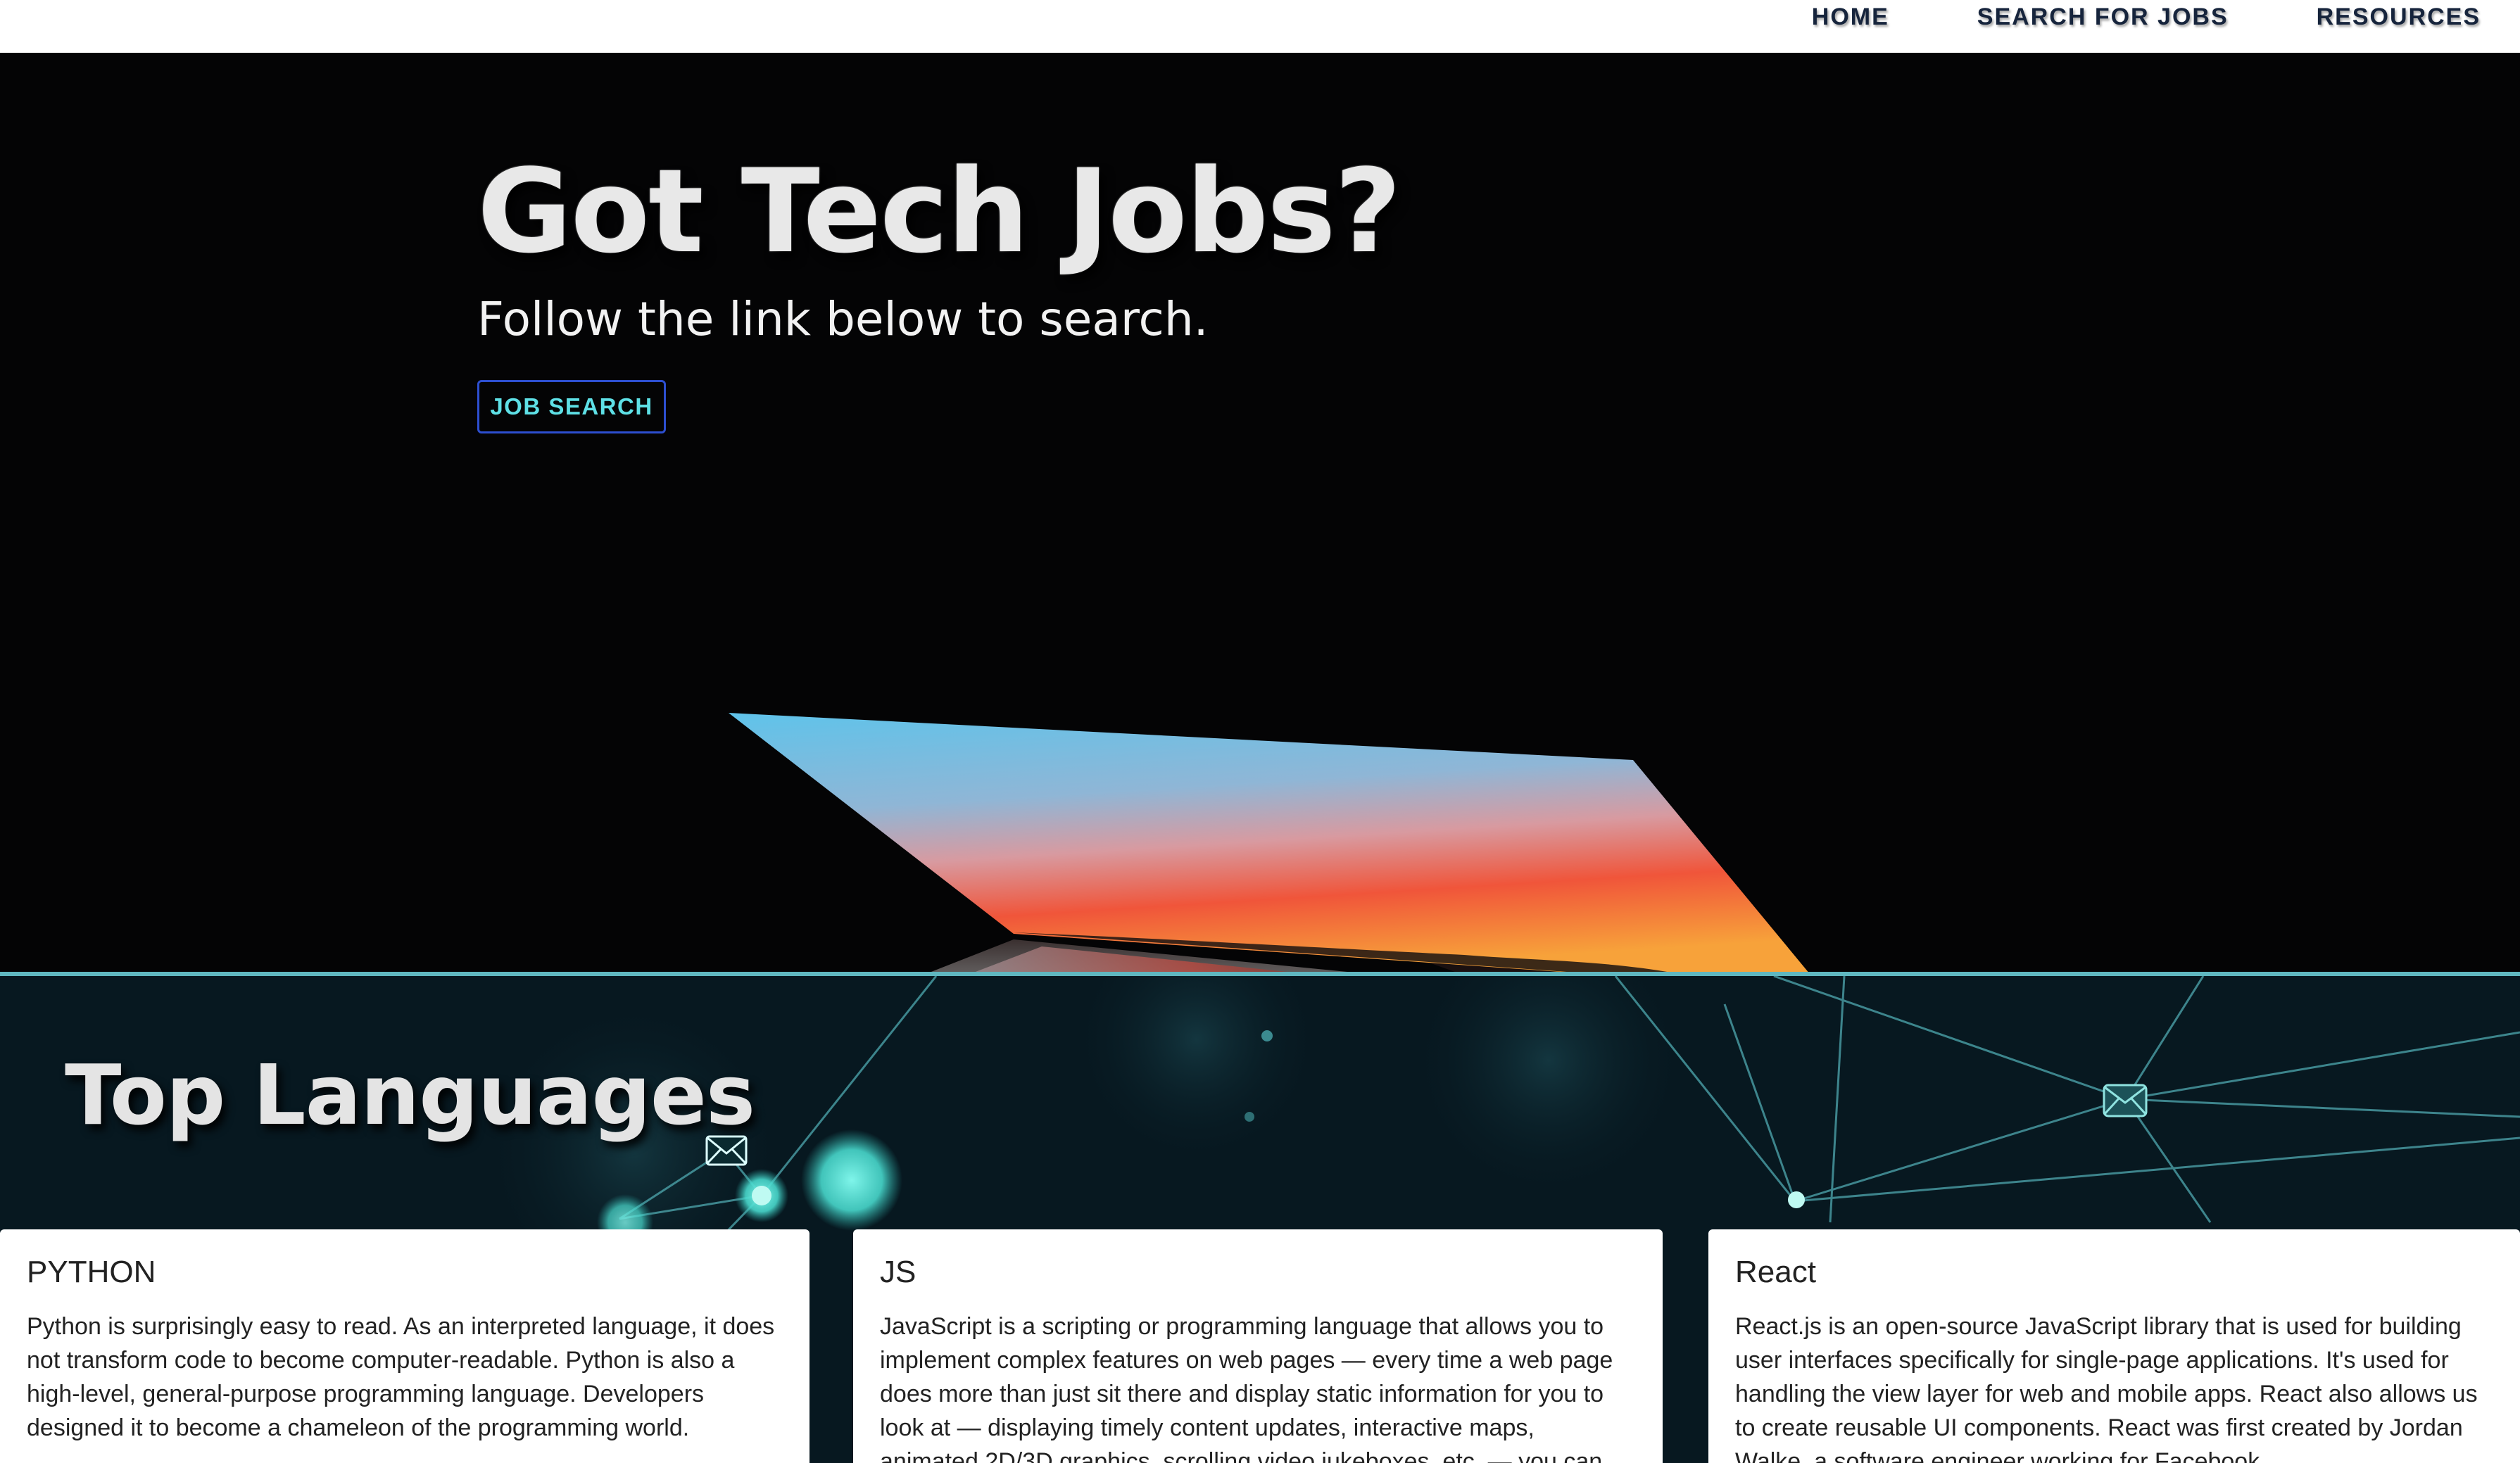 The width and height of the screenshot is (2520, 1463). What do you see at coordinates (1271, 844) in the screenshot?
I see `laptop-image` at bounding box center [1271, 844].